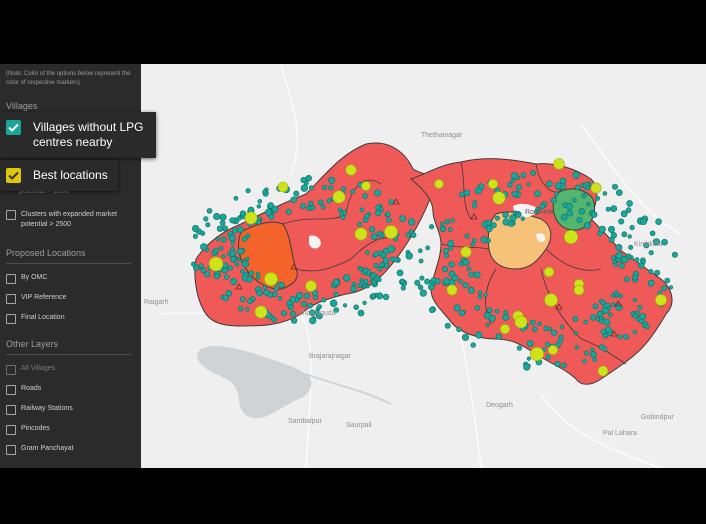  What do you see at coordinates (23, 391) in the screenshot?
I see `option-roads: Roads` at bounding box center [23, 391].